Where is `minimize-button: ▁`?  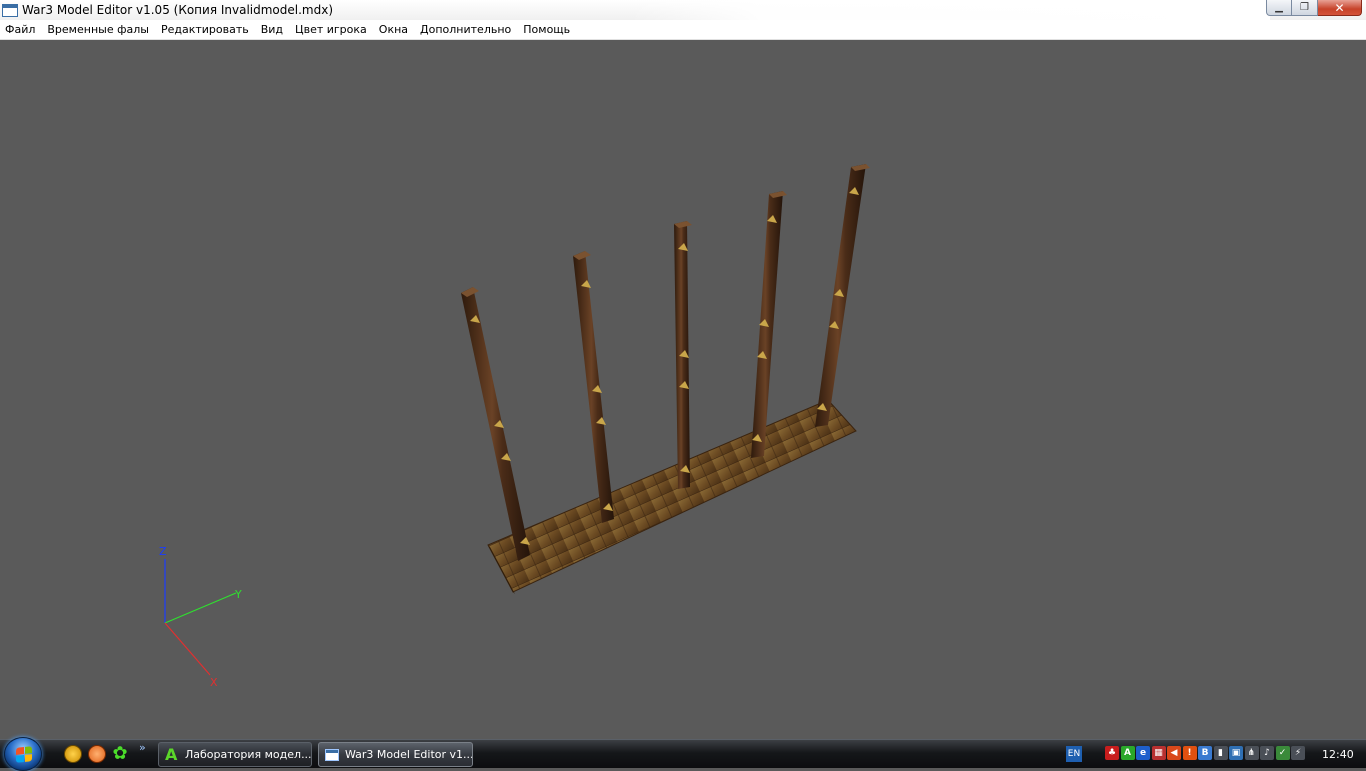 minimize-button: ▁ is located at coordinates (1279, 8).